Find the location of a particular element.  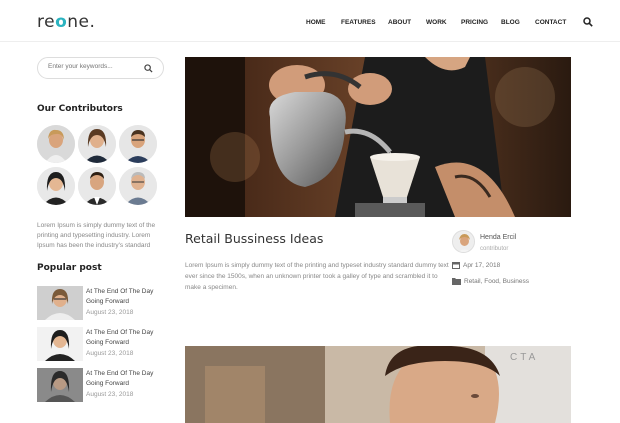

nav-work: WORK is located at coordinates (436, 22).